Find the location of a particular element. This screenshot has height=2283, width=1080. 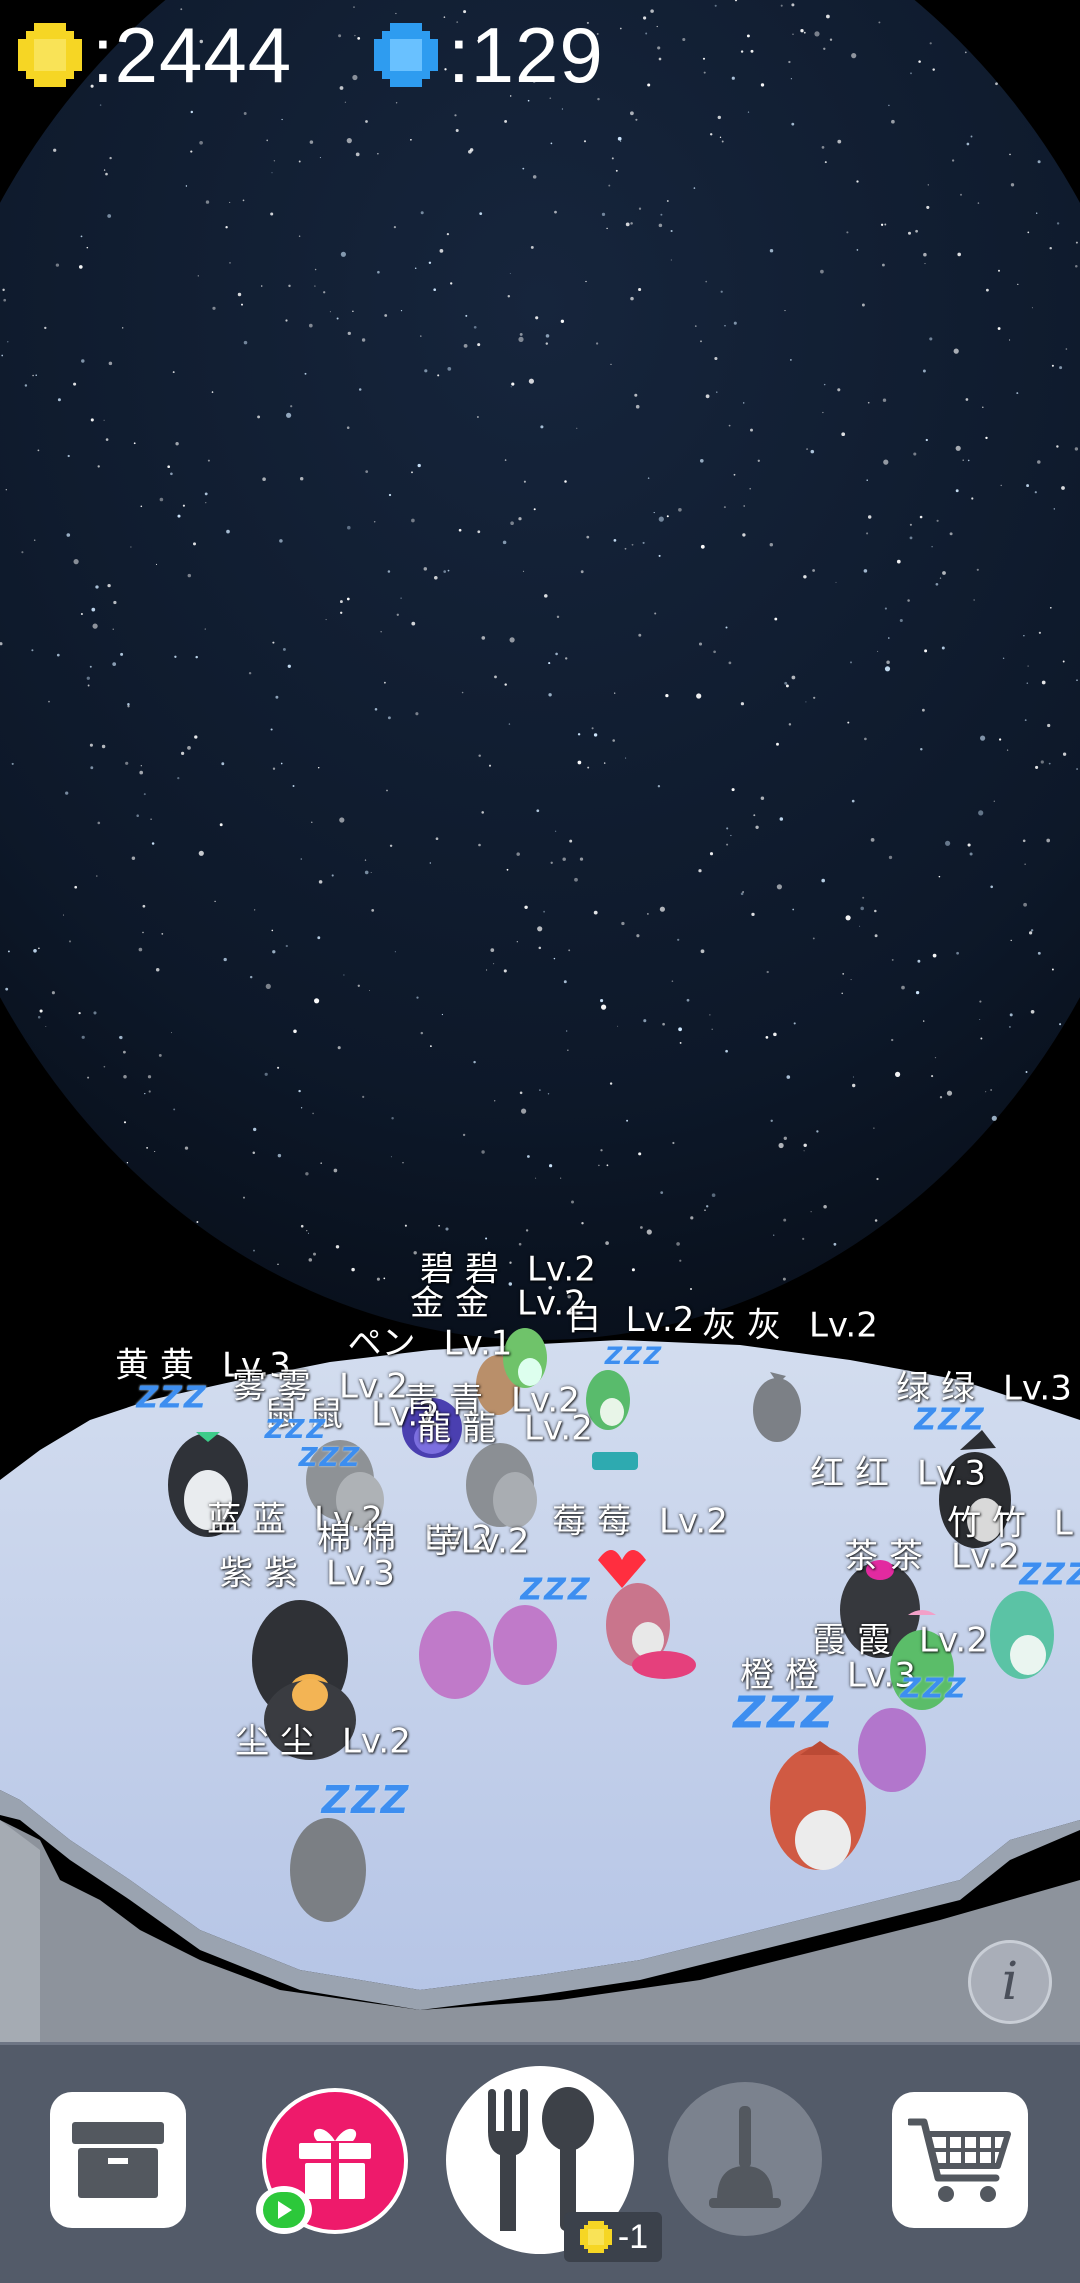

shop-button is located at coordinates (960, 2160).